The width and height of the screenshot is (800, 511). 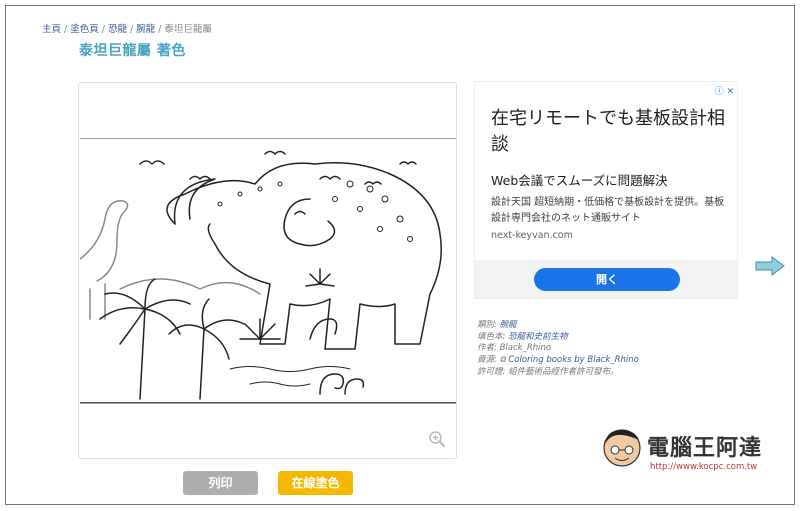 I want to click on breadcrumb: 主頁 / 塗色頁 / 恐龍 / 腕龍 / 泰坦巨龍屬, so click(x=127, y=29).